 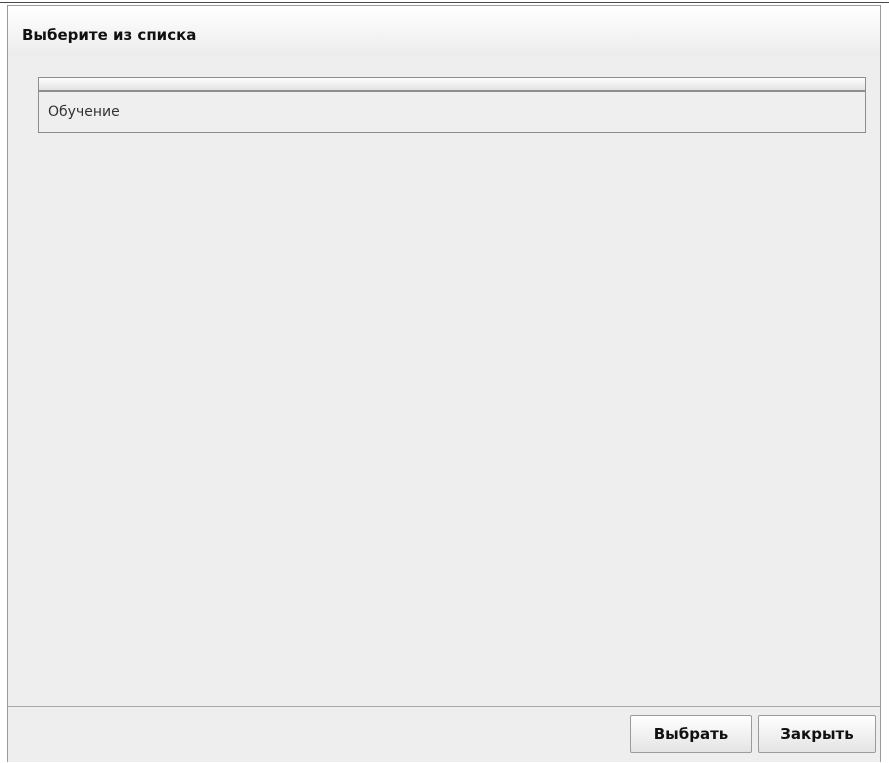 What do you see at coordinates (444, 31) in the screenshot?
I see `dialog-header: Выберите из списка` at bounding box center [444, 31].